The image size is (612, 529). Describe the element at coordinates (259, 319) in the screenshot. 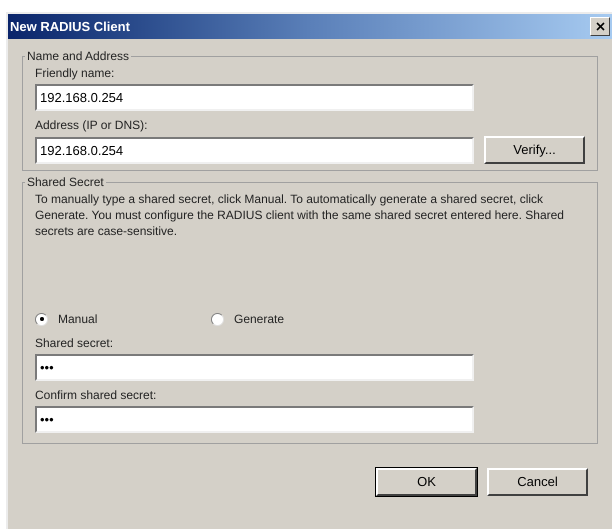

I see `radio-label: Generate` at that location.